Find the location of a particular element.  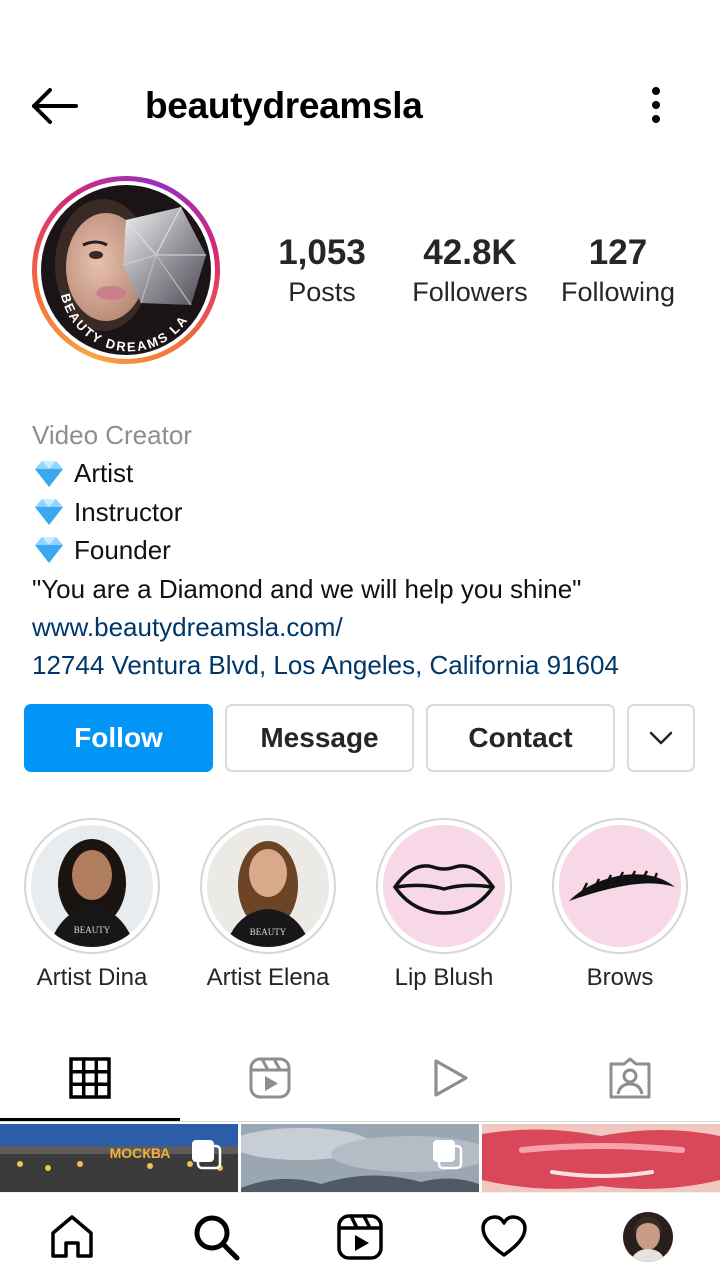

heart-icon is located at coordinates (504, 1236).